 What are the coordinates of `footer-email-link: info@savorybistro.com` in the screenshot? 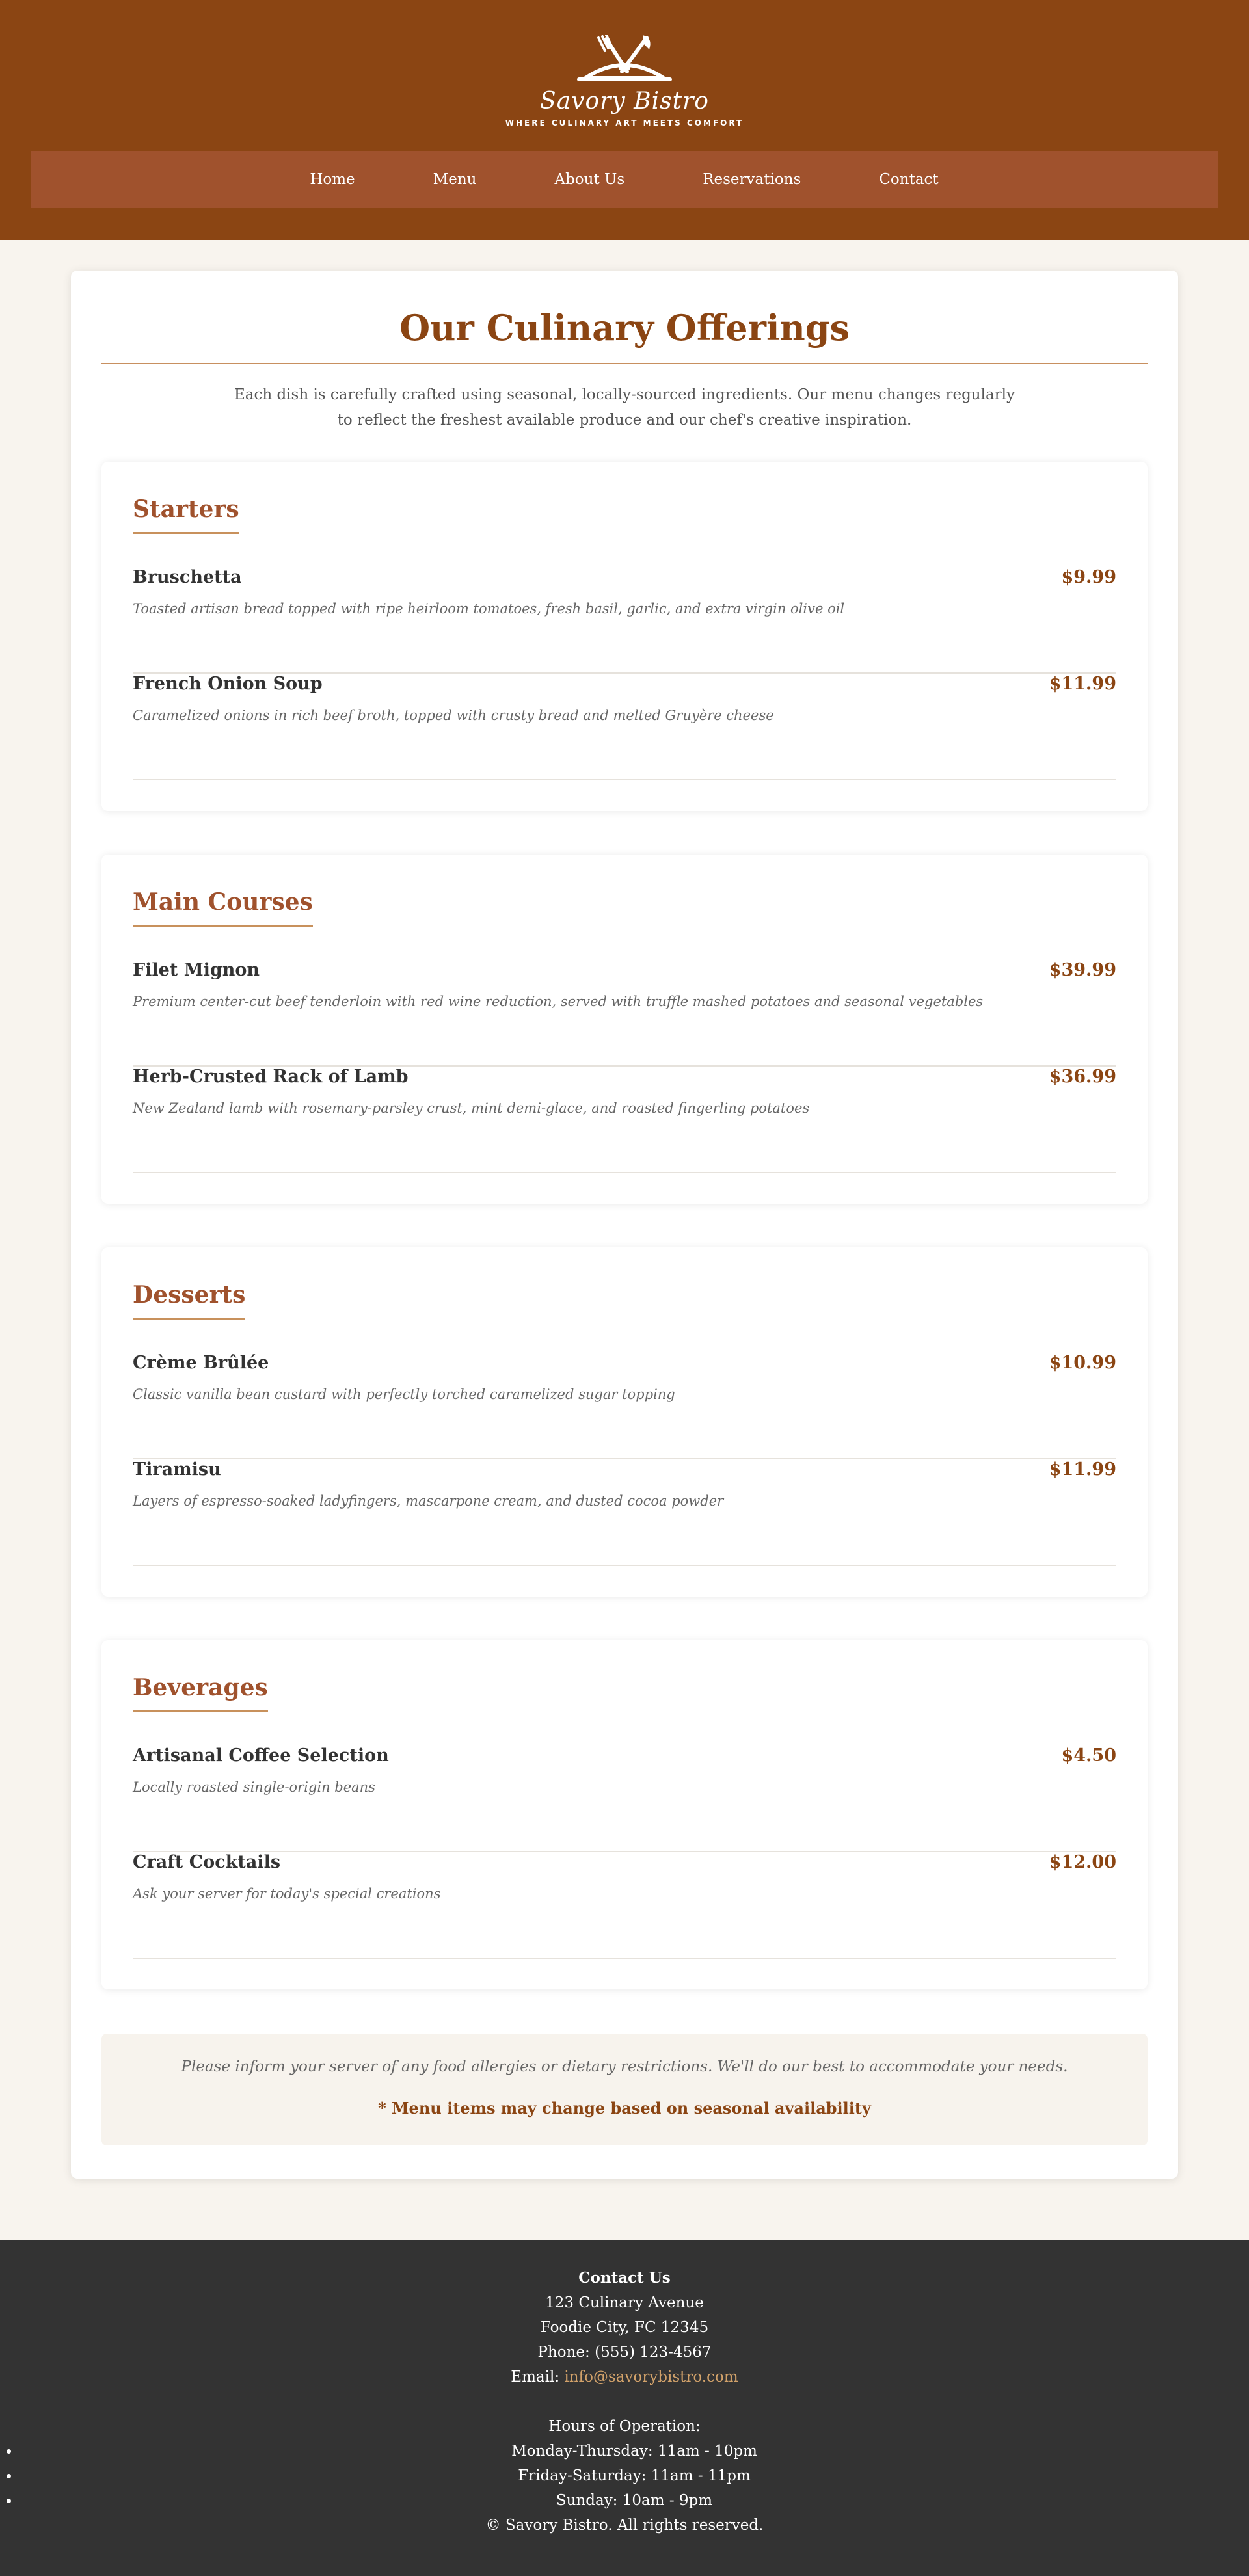 It's located at (651, 2377).